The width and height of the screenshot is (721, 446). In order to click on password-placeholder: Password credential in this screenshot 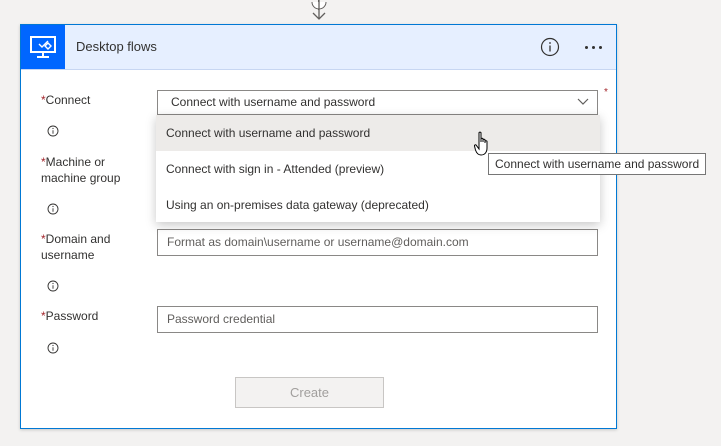, I will do `click(221, 319)`.